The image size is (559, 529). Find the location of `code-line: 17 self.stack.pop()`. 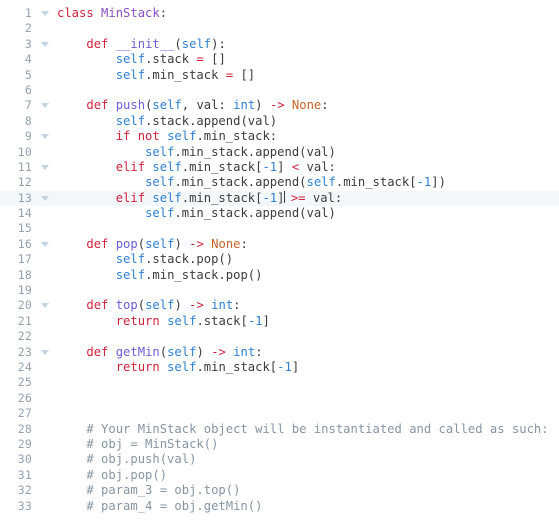

code-line: 17 self.stack.pop() is located at coordinates (279, 259).